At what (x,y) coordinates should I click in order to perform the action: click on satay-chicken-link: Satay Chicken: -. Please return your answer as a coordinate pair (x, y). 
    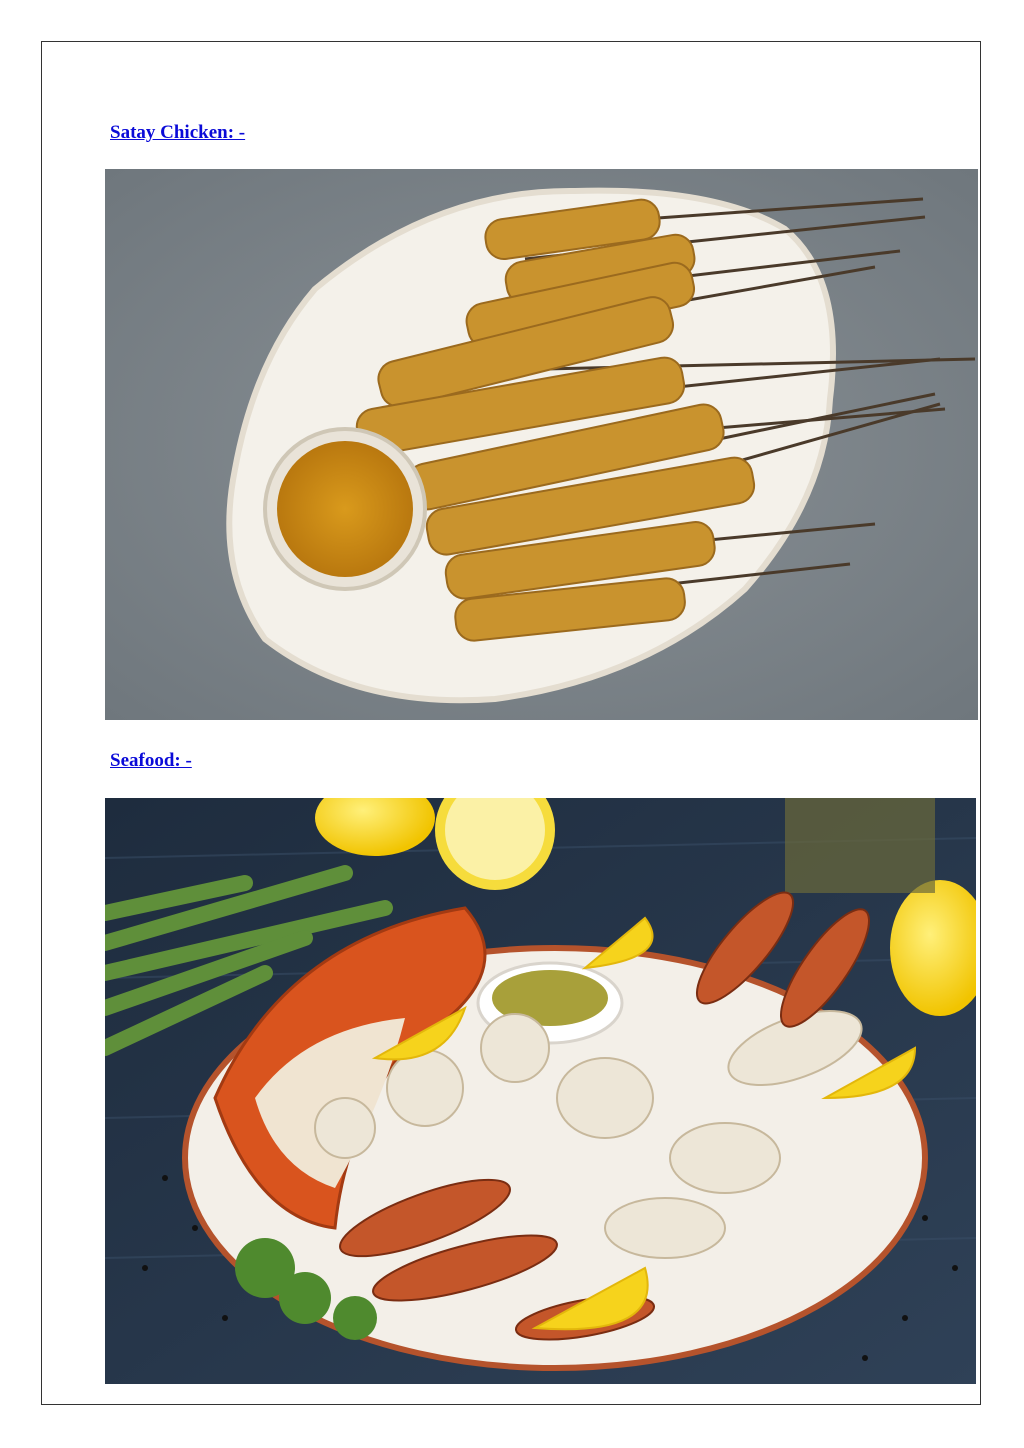
    Looking at the image, I should click on (177, 133).